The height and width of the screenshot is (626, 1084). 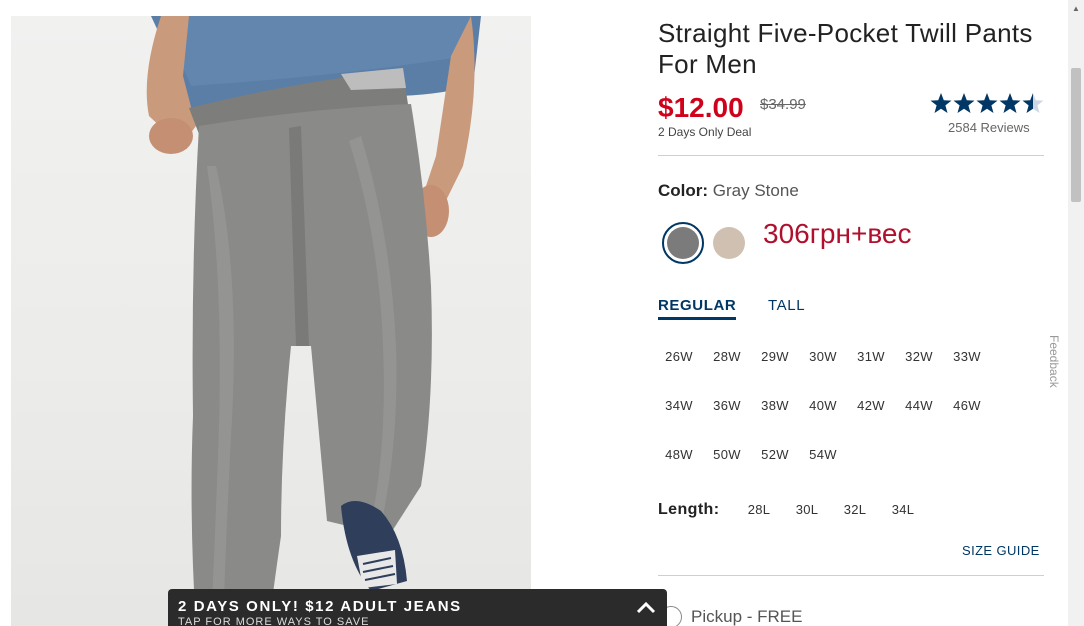 What do you see at coordinates (697, 308) in the screenshot?
I see `tab-regular: REGULAR` at bounding box center [697, 308].